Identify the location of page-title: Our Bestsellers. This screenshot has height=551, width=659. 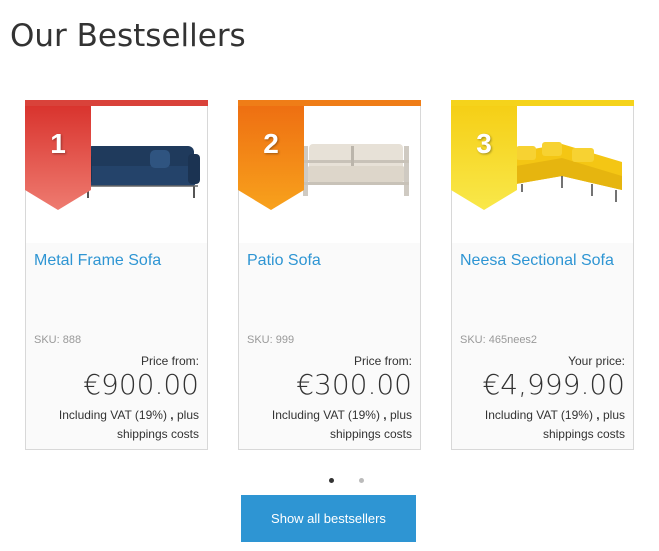
(128, 36).